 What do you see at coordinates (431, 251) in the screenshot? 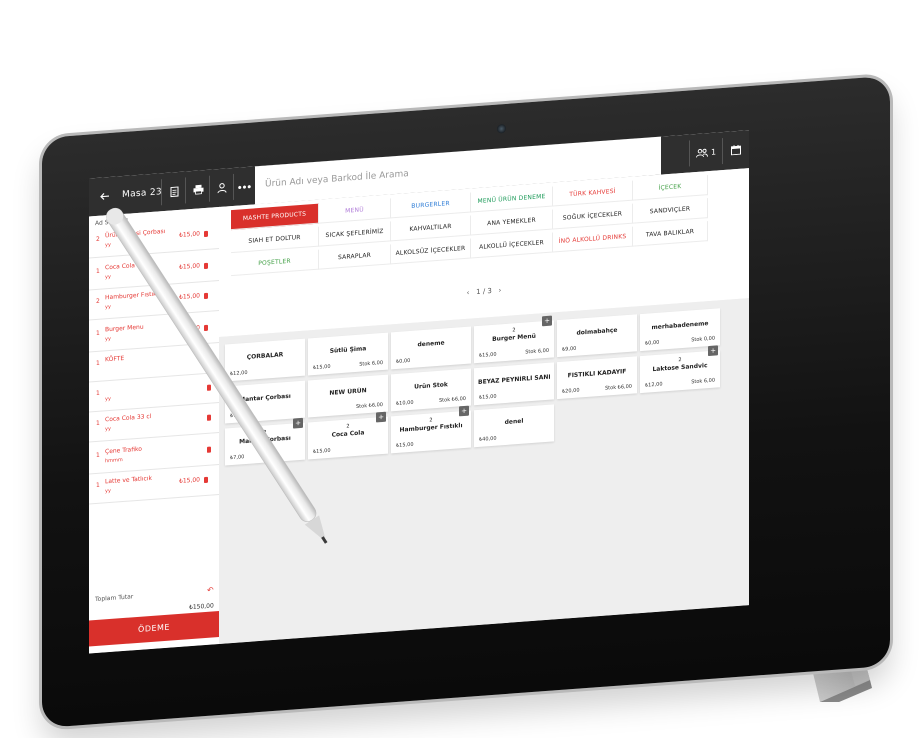
I see `category-tab: ALKOLSÜZ İÇECEKLER` at bounding box center [431, 251].